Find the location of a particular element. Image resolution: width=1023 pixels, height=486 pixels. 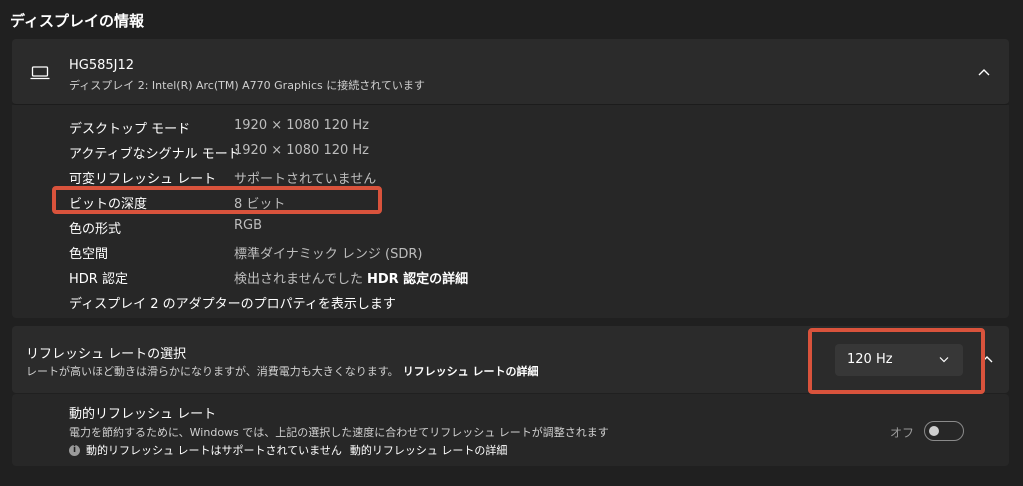

laptop-icon is located at coordinates (40, 73).